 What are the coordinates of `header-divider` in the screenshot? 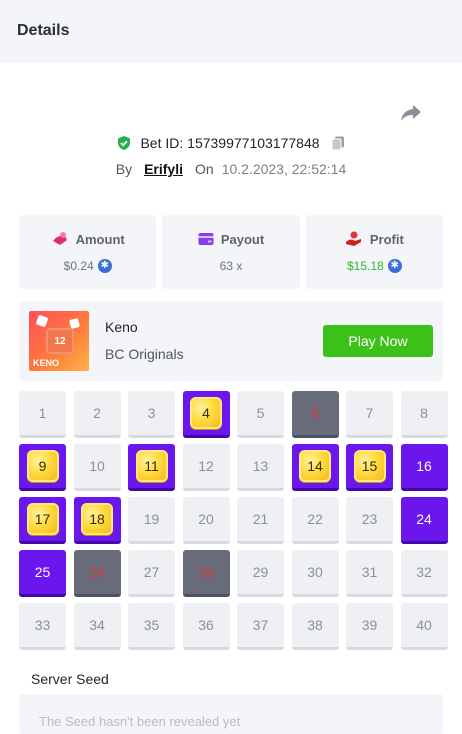 It's located at (231, 61).